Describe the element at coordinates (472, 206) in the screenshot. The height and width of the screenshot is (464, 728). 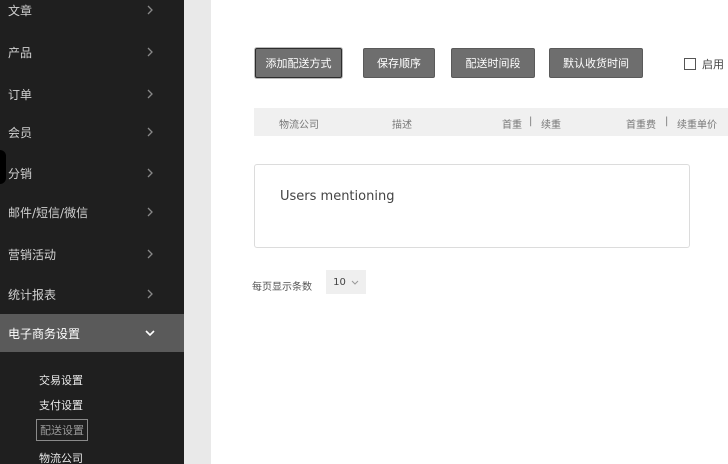
I see `empty-state-card: Users mentioning` at that location.